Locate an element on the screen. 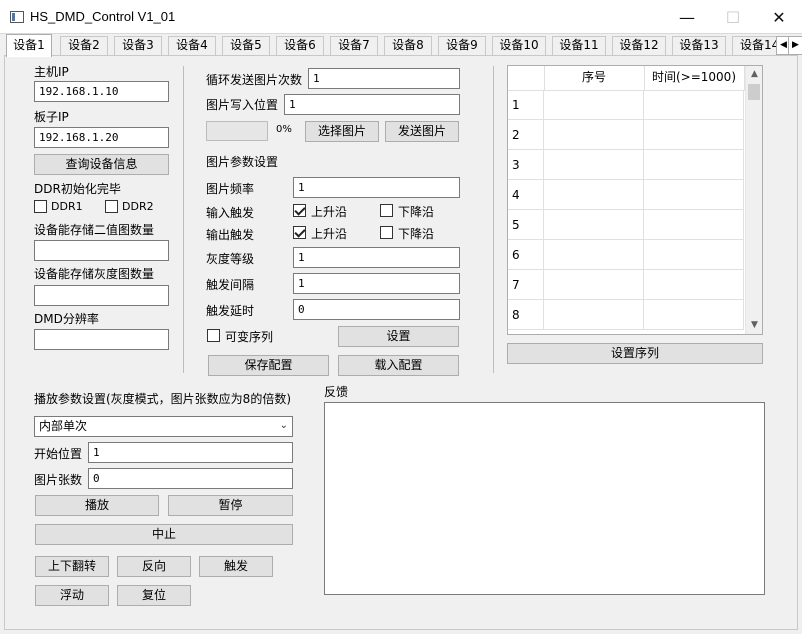 This screenshot has width=802, height=634. input-rising-edge-checkbox is located at coordinates (299, 210).